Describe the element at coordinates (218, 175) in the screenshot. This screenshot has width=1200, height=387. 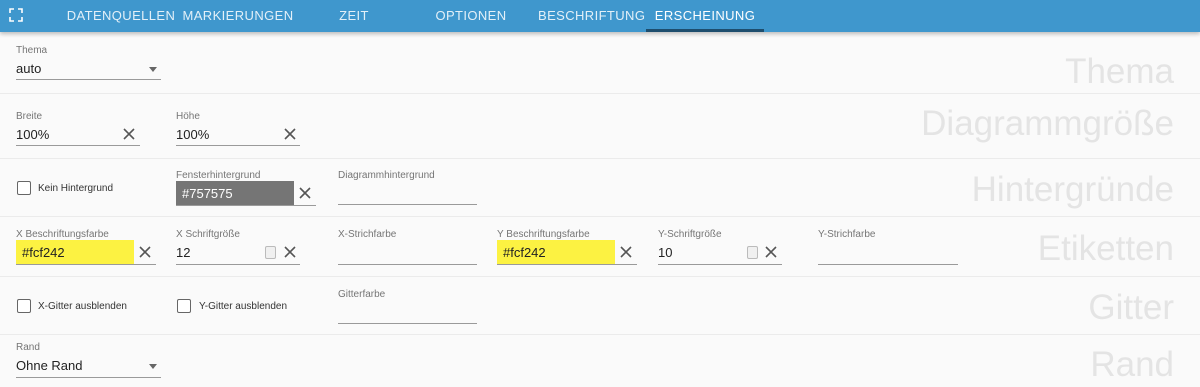
I see `window-bg-label: Fensterhintergrund` at that location.